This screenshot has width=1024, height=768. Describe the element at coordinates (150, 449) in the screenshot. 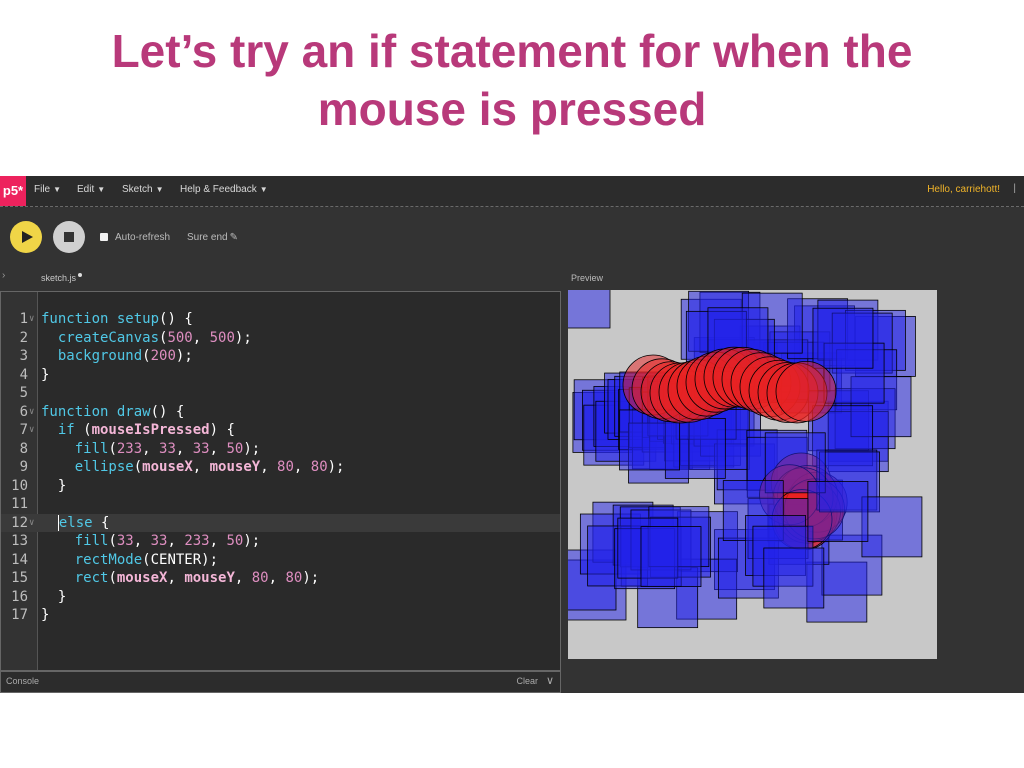

I see `code-text: fill(233, 33, 33, 50);` at that location.